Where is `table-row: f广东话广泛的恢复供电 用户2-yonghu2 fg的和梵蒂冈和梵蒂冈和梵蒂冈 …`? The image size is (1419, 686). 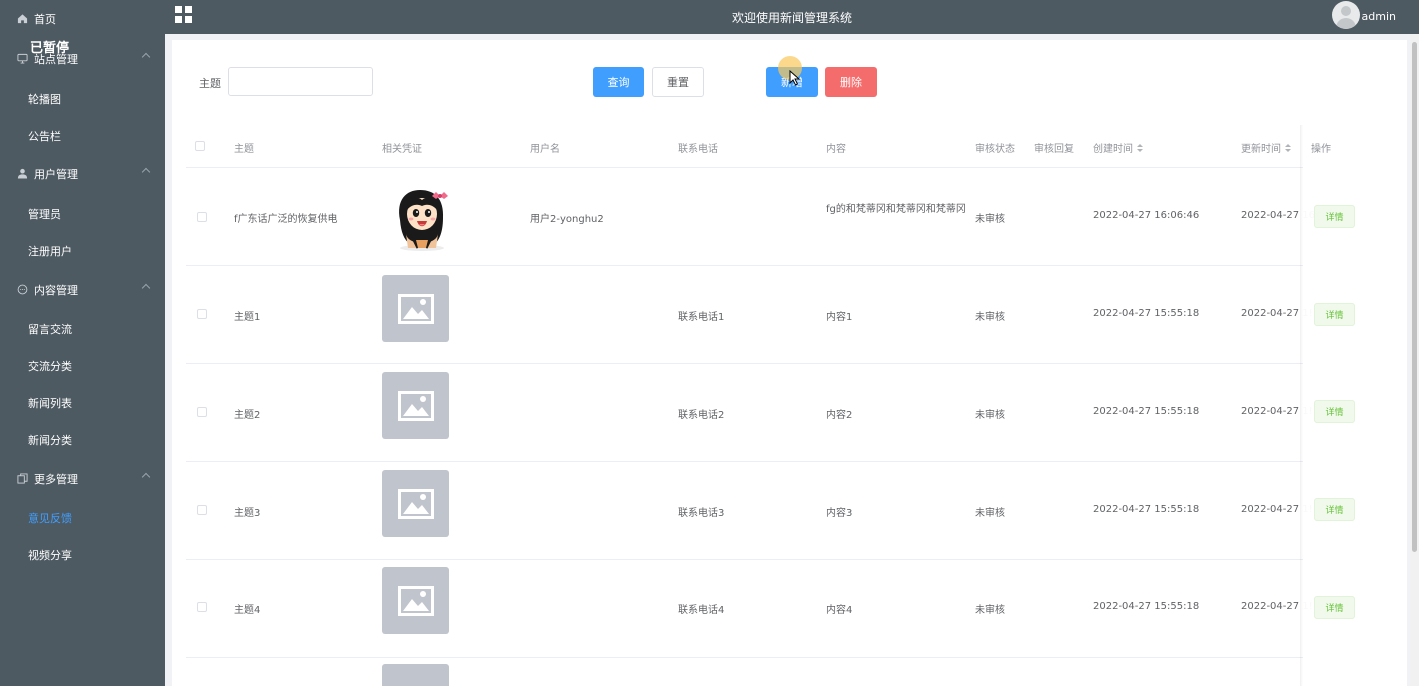 table-row: f广东话广泛的恢复供电 用户2-yonghu2 fg的和梵蒂冈和梵蒂冈和梵蒂冈 … is located at coordinates (788, 217).